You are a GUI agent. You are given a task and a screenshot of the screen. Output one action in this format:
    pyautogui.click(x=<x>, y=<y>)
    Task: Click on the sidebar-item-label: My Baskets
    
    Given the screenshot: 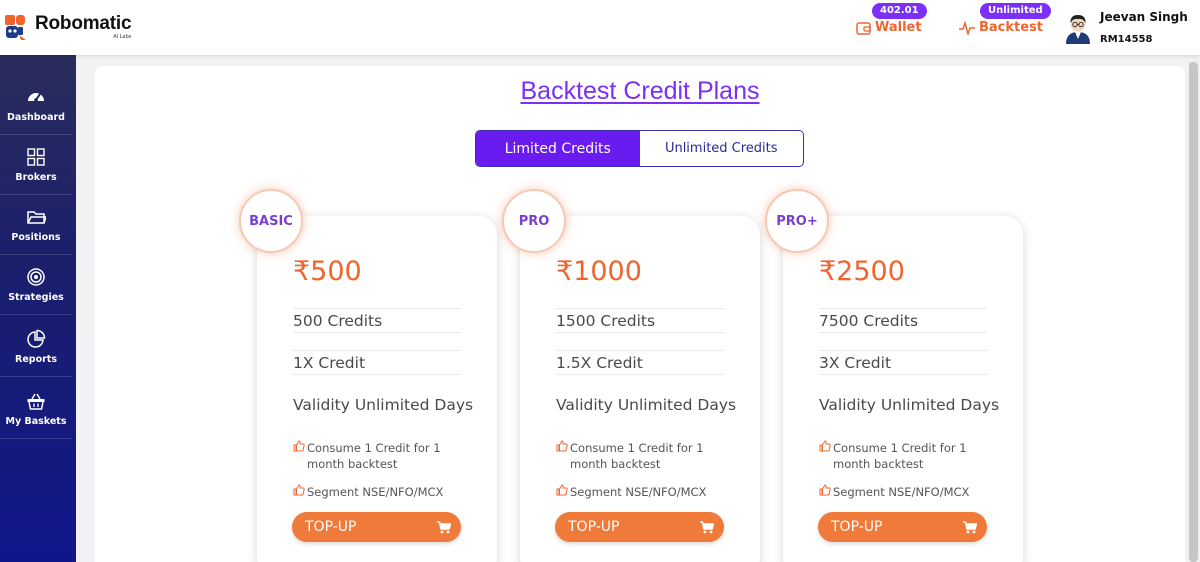 What is the action you would take?
    pyautogui.click(x=36, y=421)
    